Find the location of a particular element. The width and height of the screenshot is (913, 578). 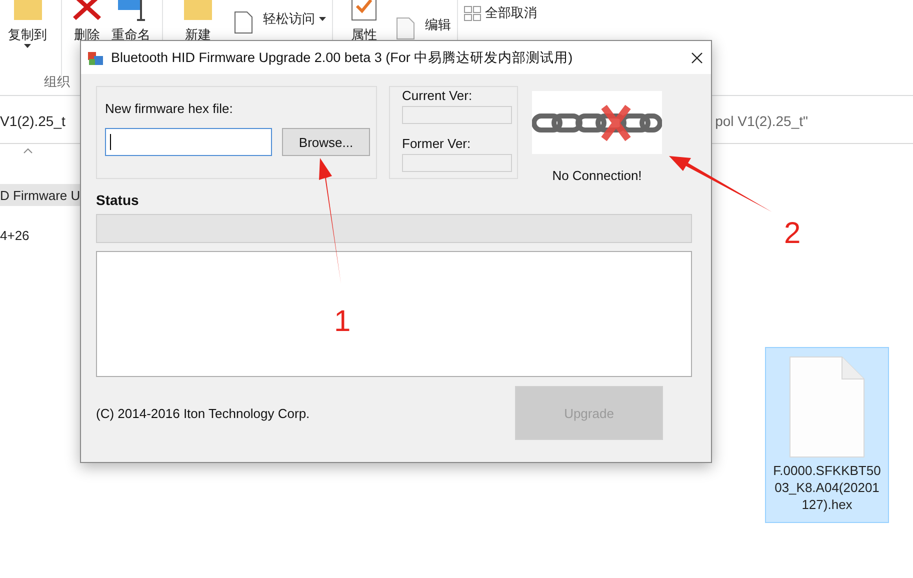

file-item: F.0000.SFKKBT5003_K8.A04(20201127).hex is located at coordinates (827, 435).